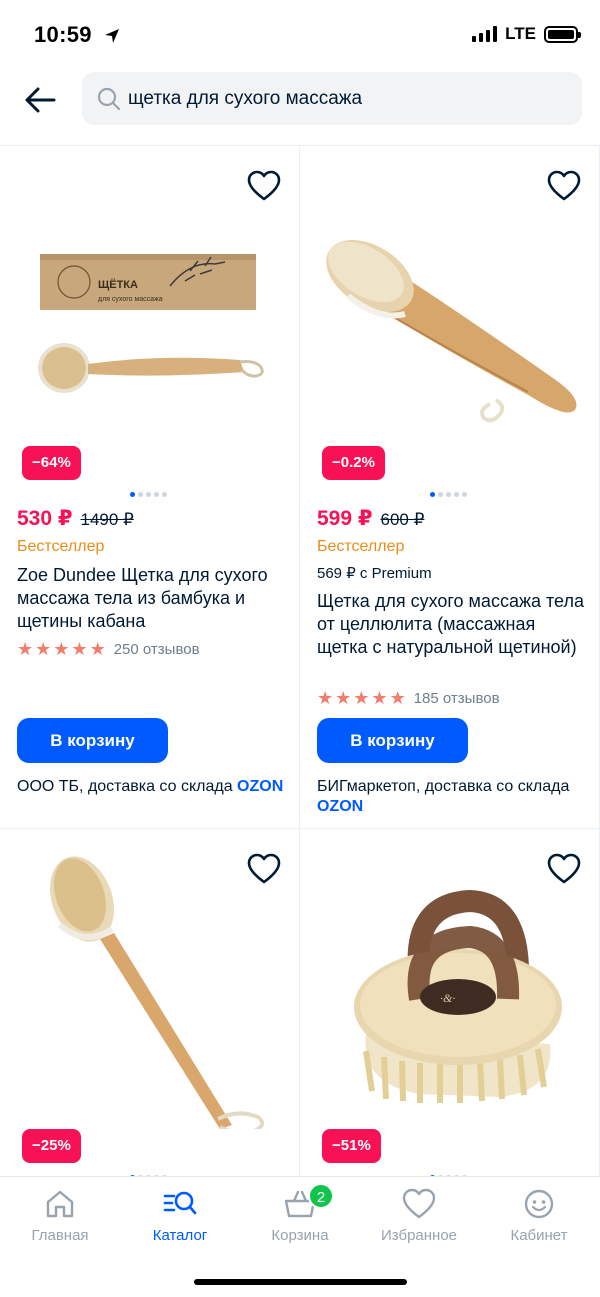 Image resolution: width=600 pixels, height=1297 pixels. What do you see at coordinates (118, 284) in the screenshot?
I see `box-label: ЩЁТКА` at bounding box center [118, 284].